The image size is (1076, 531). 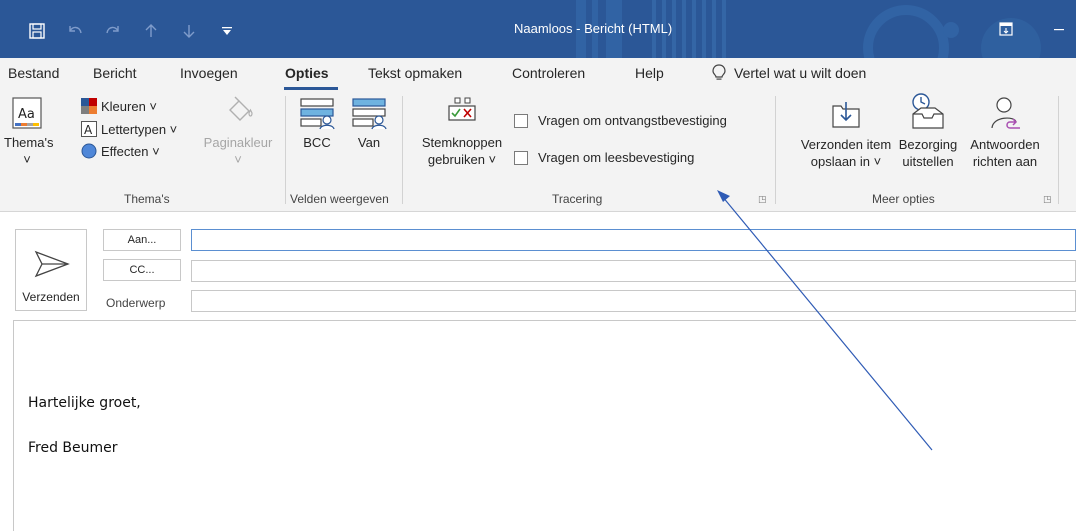 What do you see at coordinates (548, 73) in the screenshot?
I see `tab-controleren: Controleren` at bounding box center [548, 73].